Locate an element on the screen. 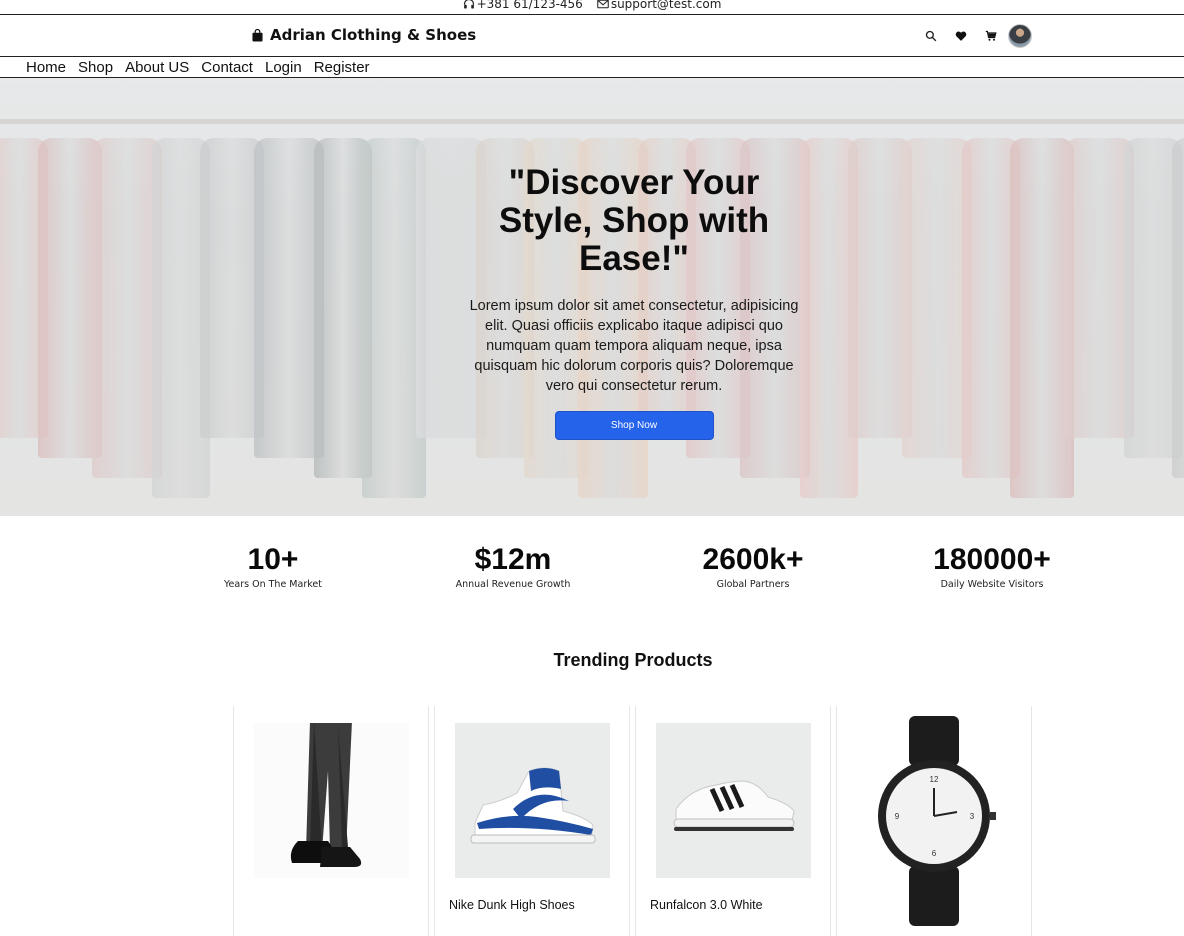 The height and width of the screenshot is (936, 1184). product-card: Nike Dunk High Shoes is located at coordinates (532, 821).